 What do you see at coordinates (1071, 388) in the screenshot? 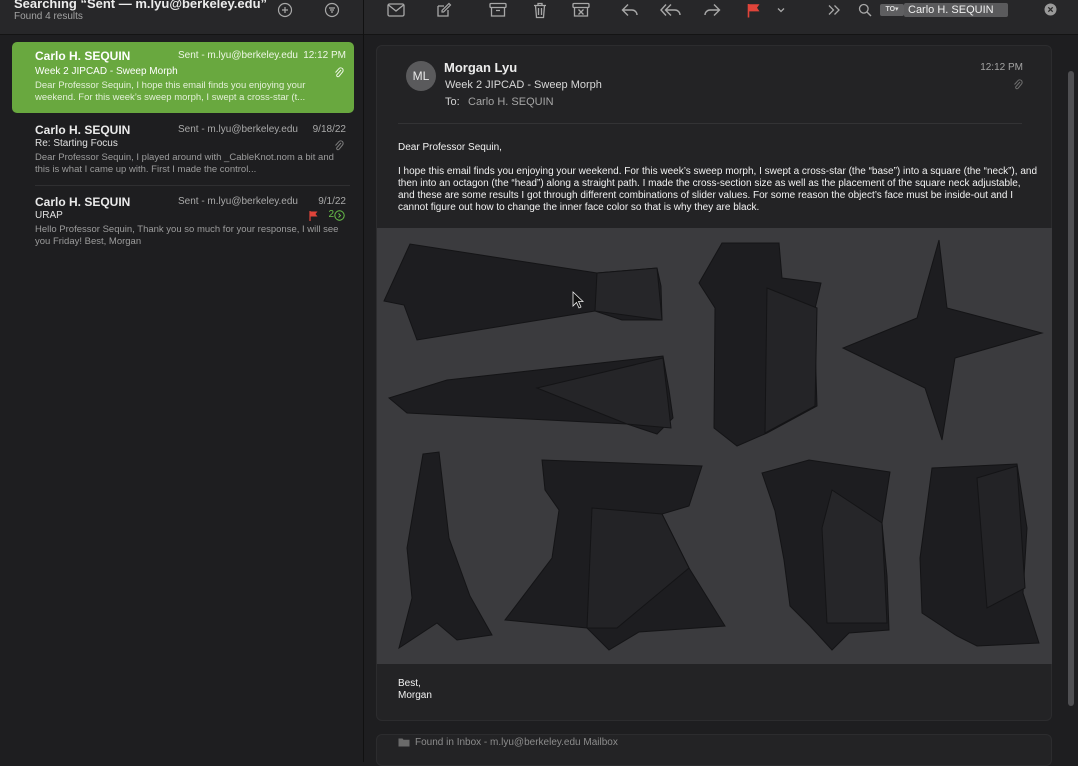
I see `scrollbar` at bounding box center [1071, 388].